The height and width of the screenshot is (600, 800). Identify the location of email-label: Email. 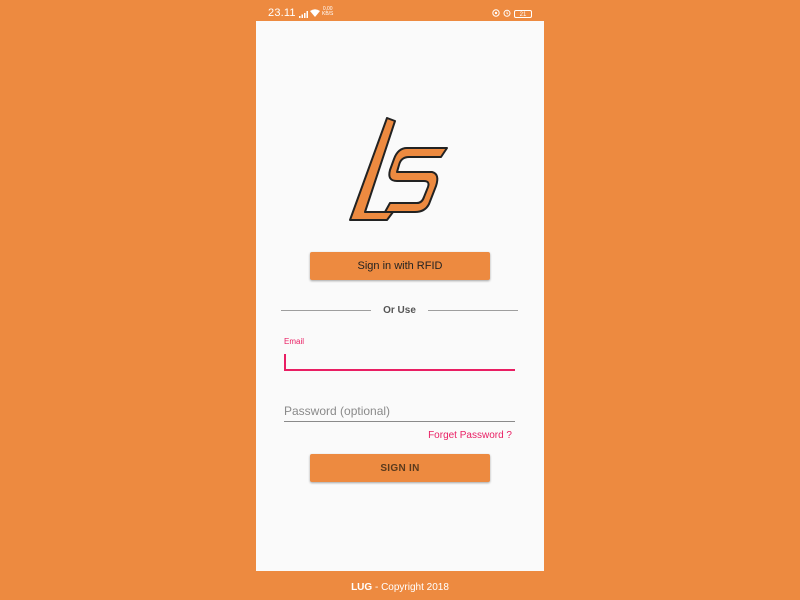
(294, 341).